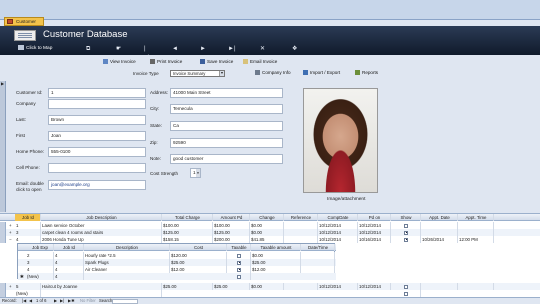 This screenshot has width=540, height=304. What do you see at coordinates (273, 72) in the screenshot?
I see `company-info-button: Company Info` at bounding box center [273, 72].